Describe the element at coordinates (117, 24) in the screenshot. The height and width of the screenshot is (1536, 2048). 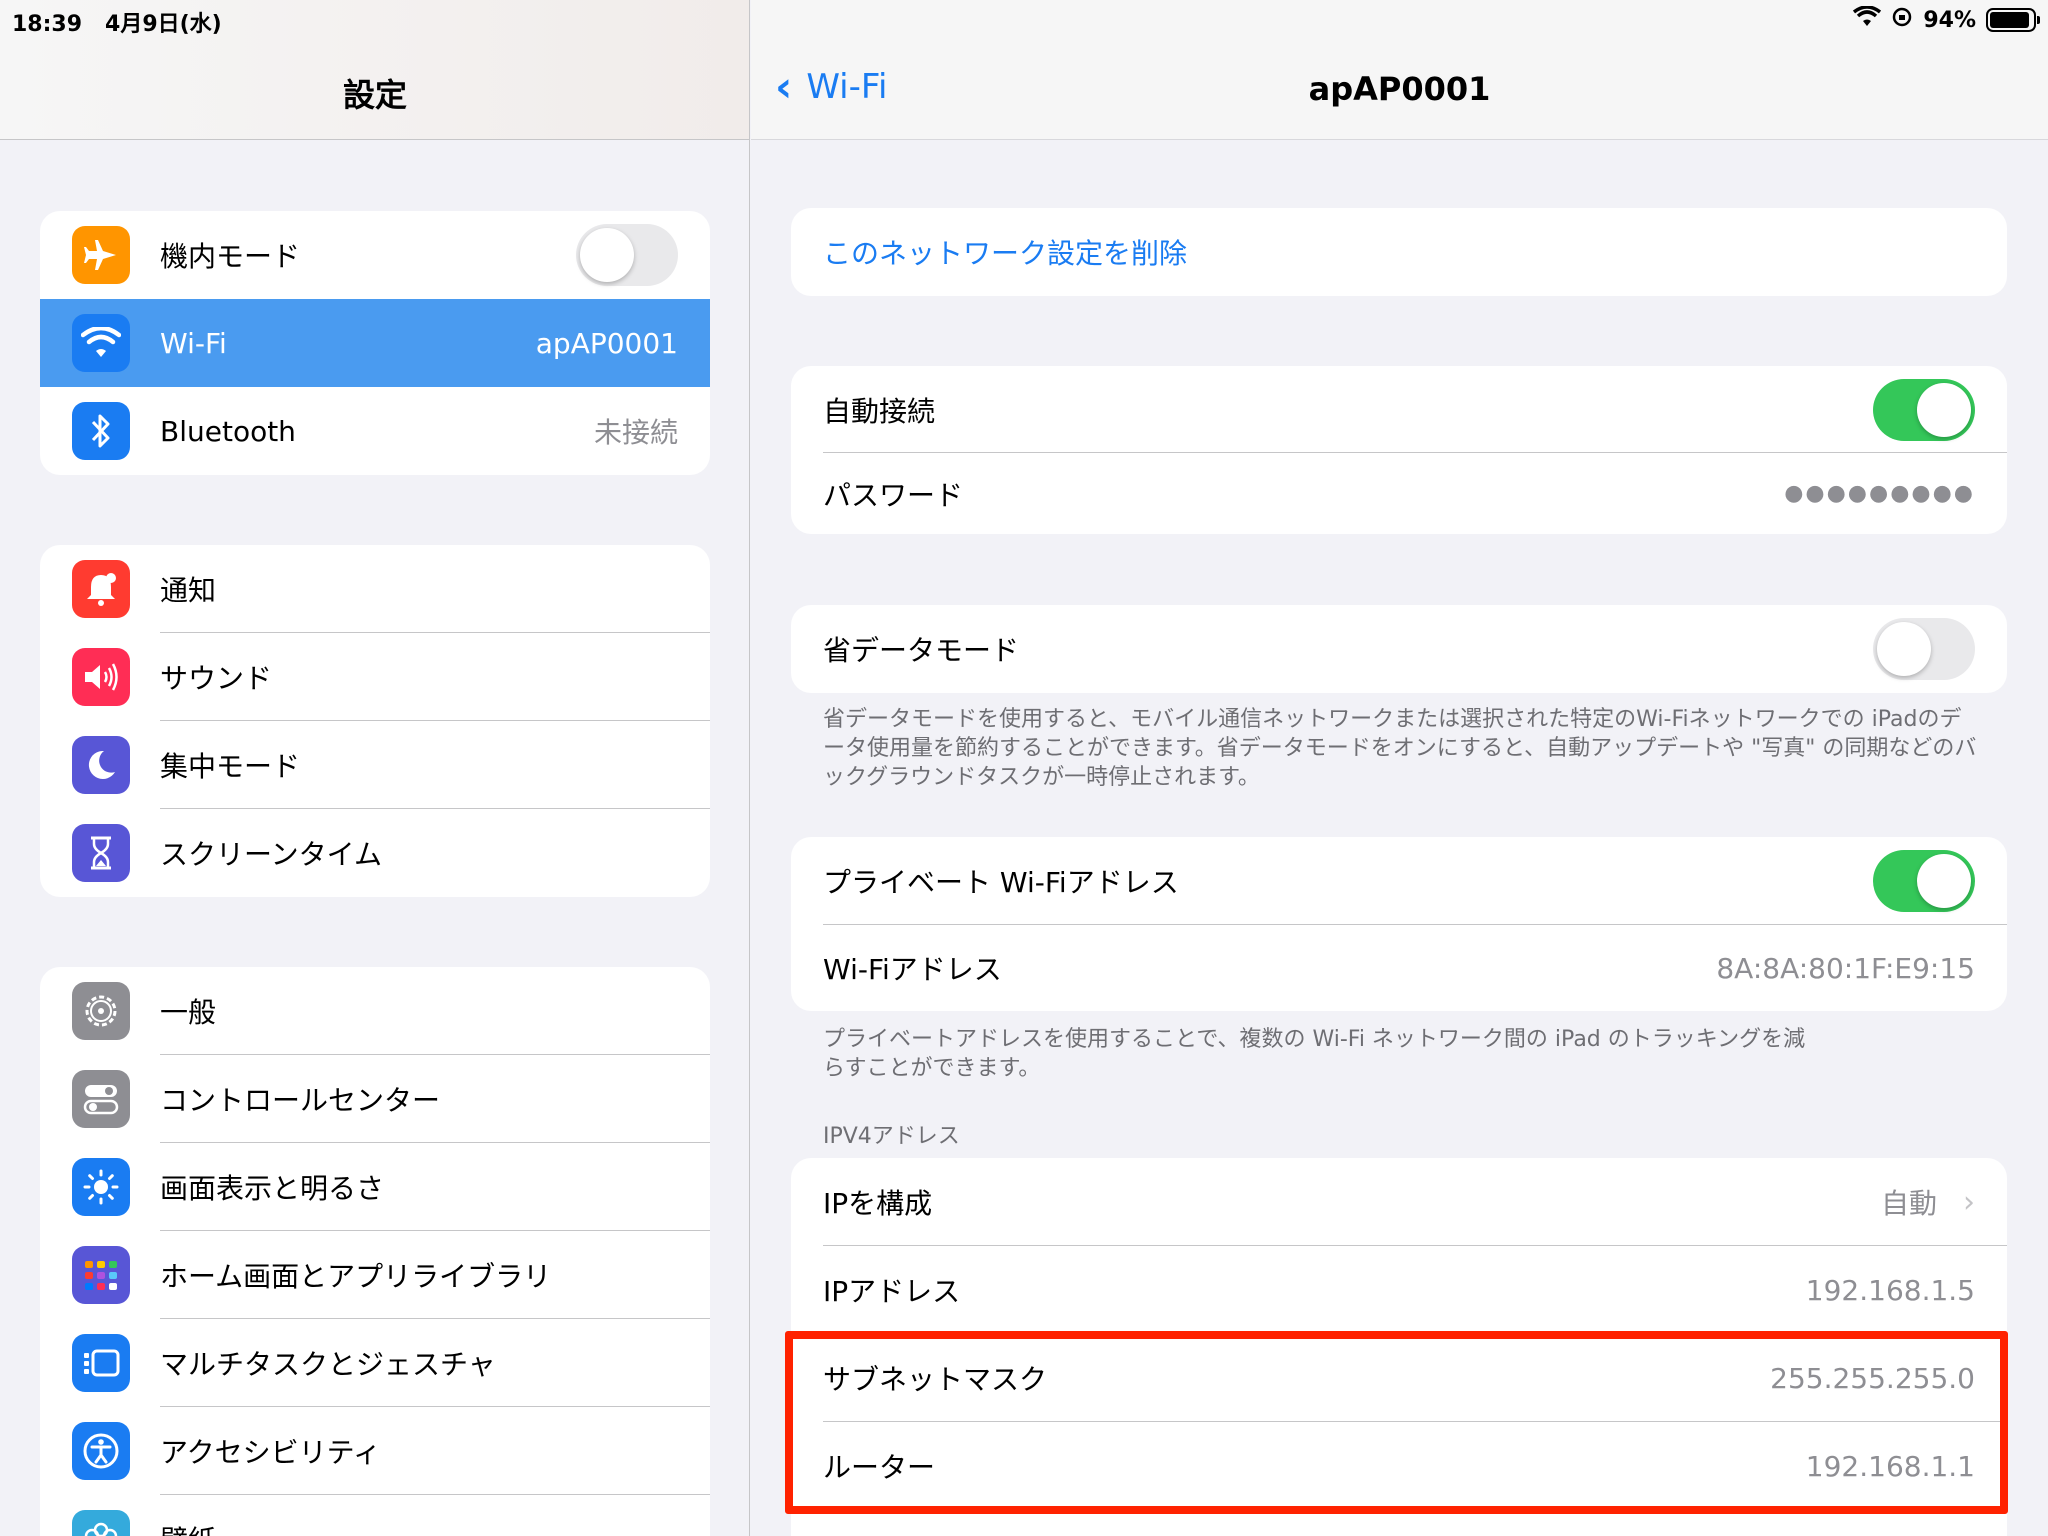
I see `status-time: 18:39 4月9日(水)` at that location.